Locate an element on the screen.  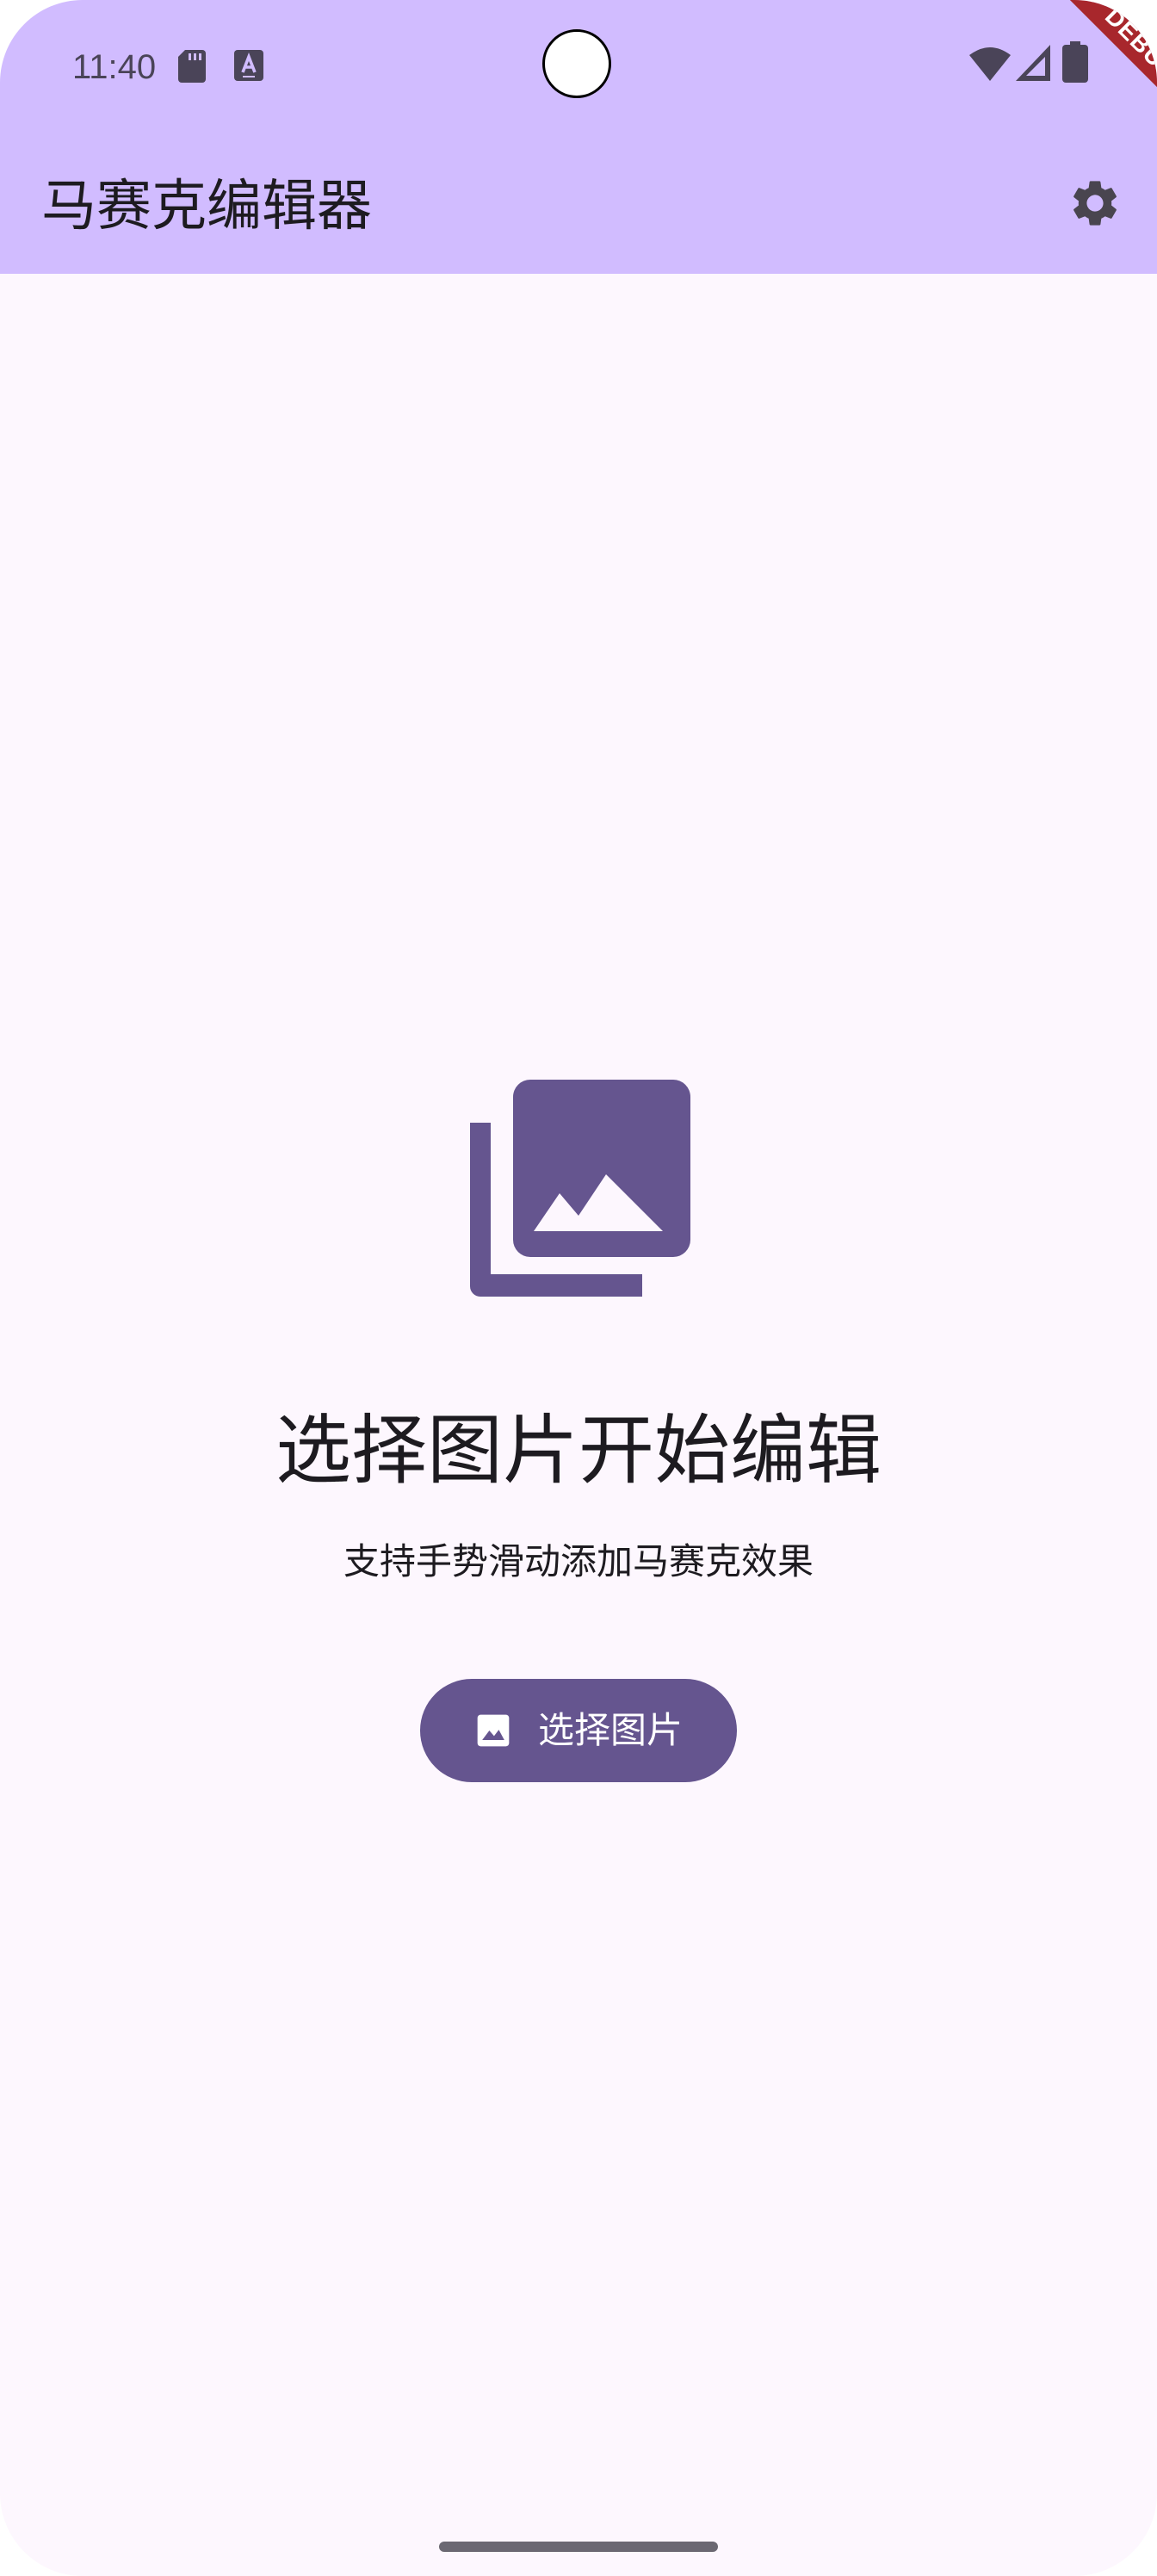
main-heading: 选择图片开始编辑 is located at coordinates (579, 1451).